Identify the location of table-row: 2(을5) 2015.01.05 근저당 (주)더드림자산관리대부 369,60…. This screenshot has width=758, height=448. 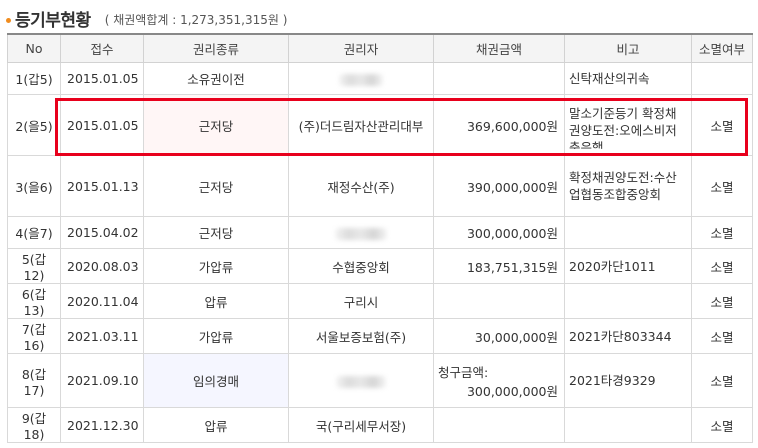
(380, 125).